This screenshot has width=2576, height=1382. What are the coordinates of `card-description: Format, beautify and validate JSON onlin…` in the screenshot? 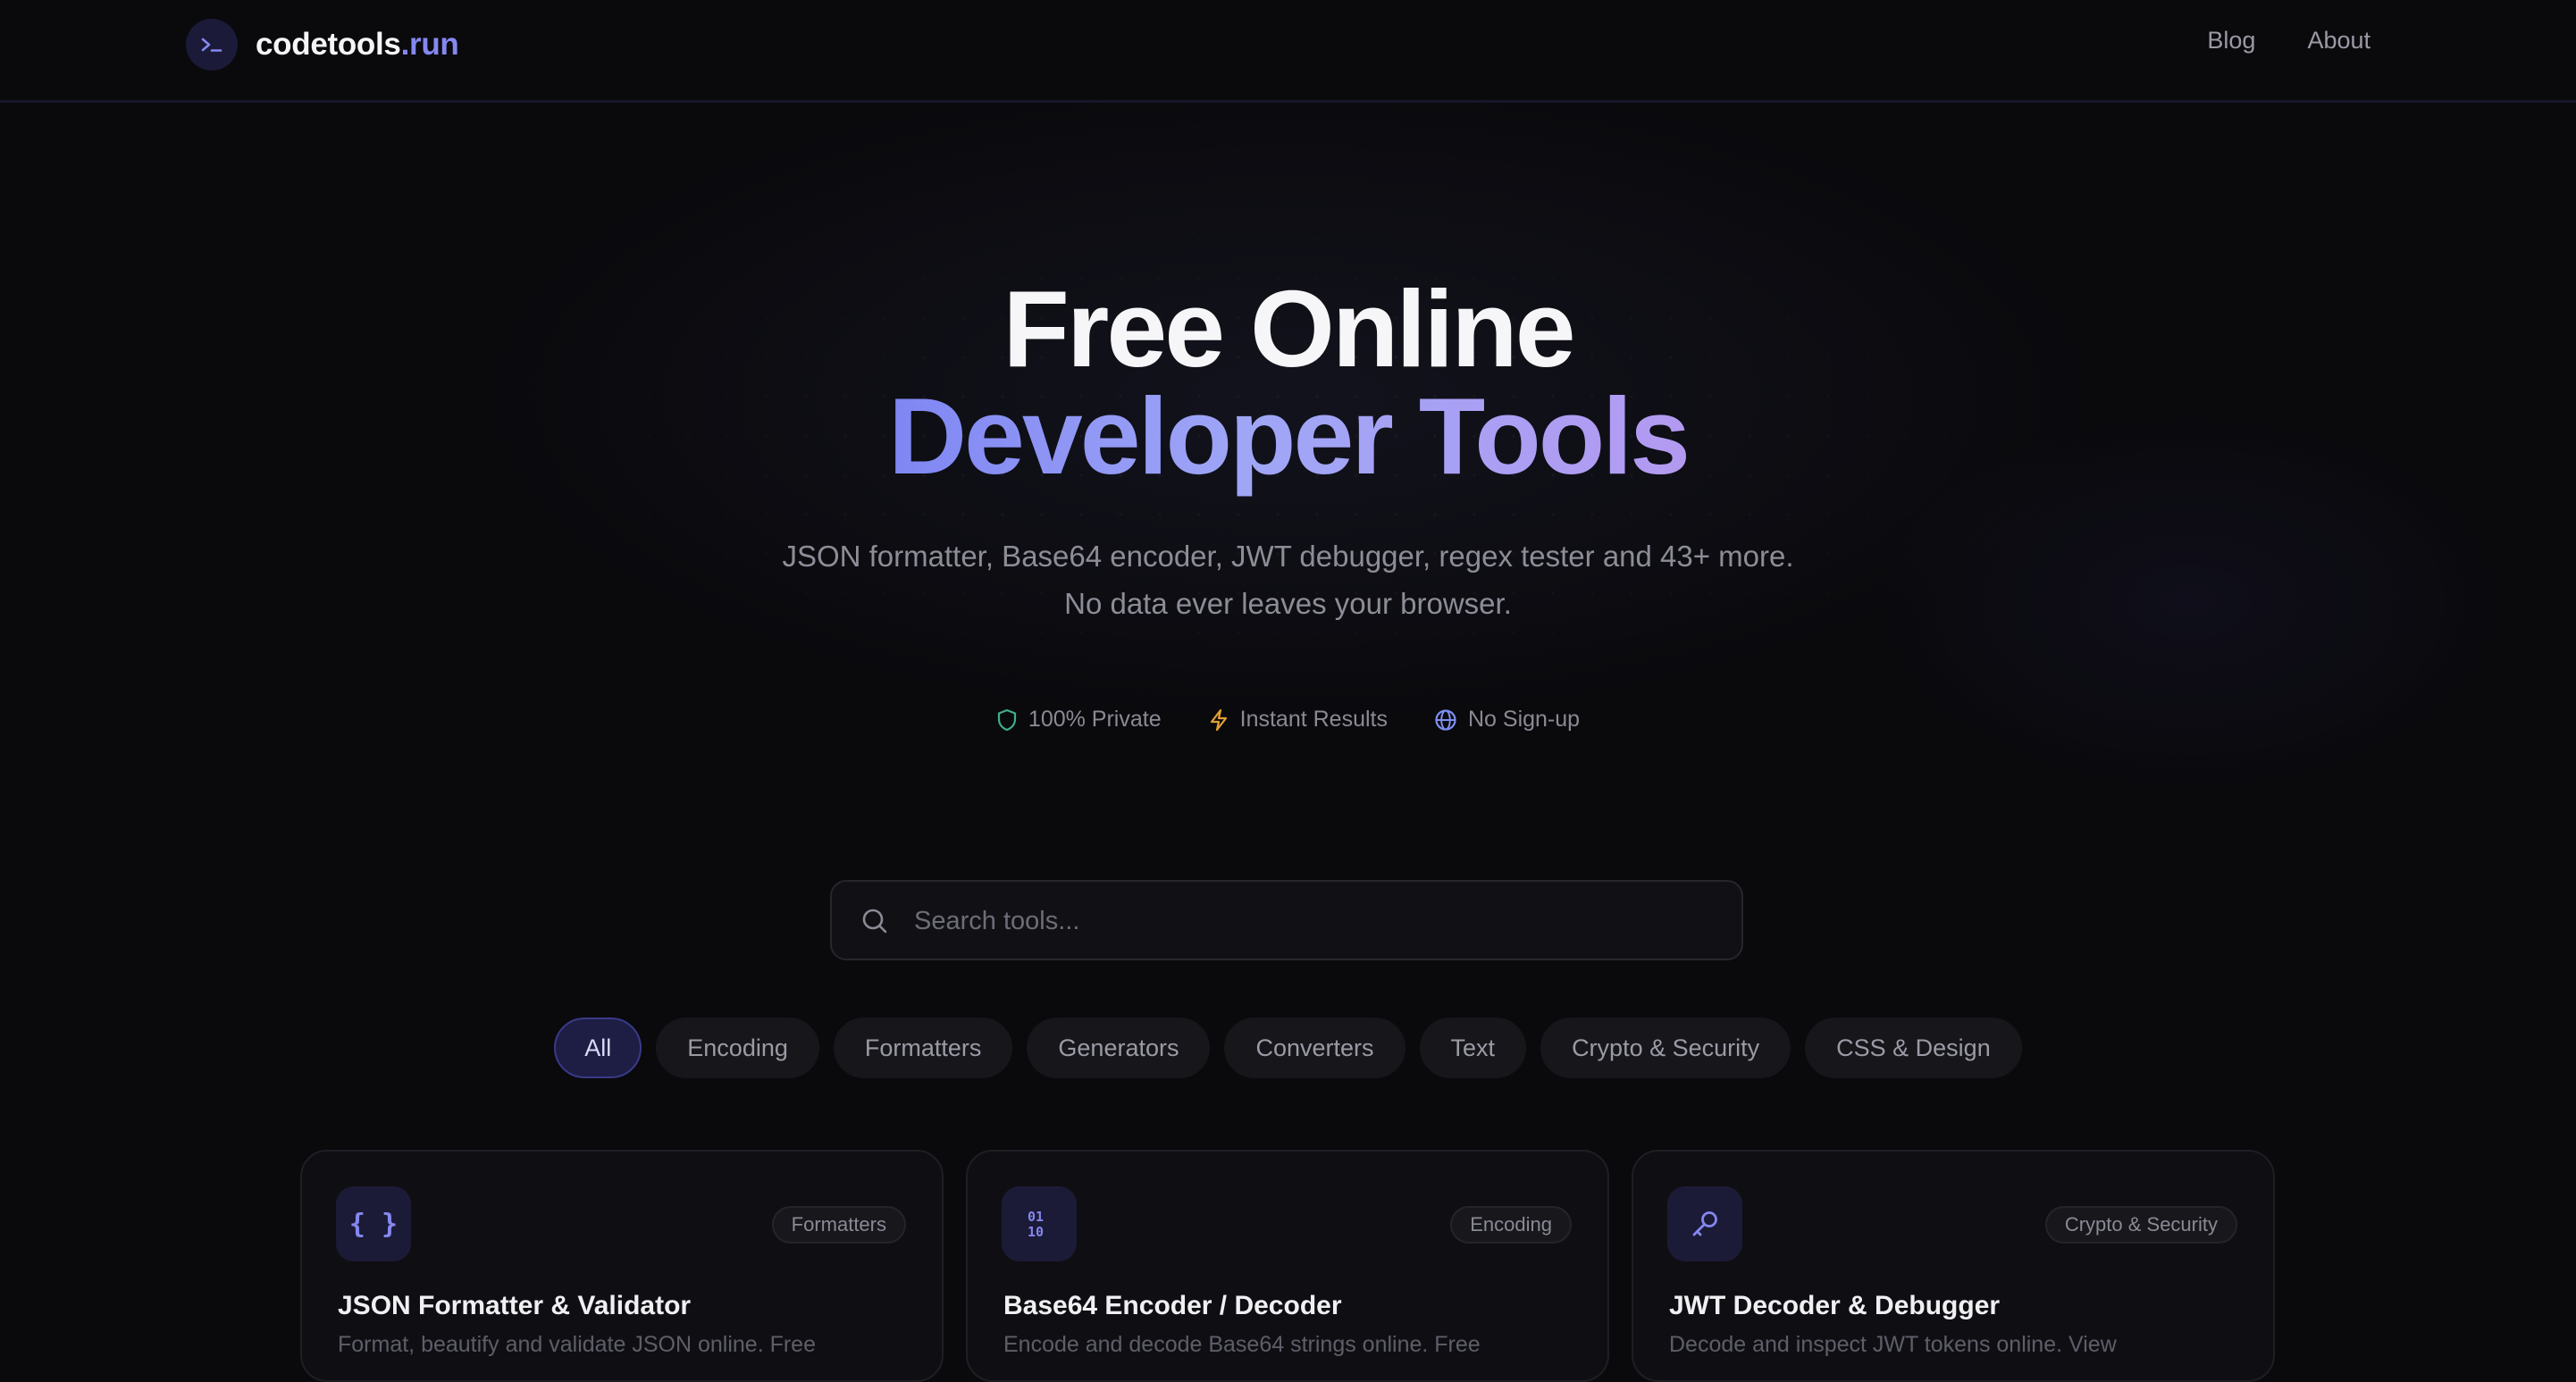 It's located at (577, 1345).